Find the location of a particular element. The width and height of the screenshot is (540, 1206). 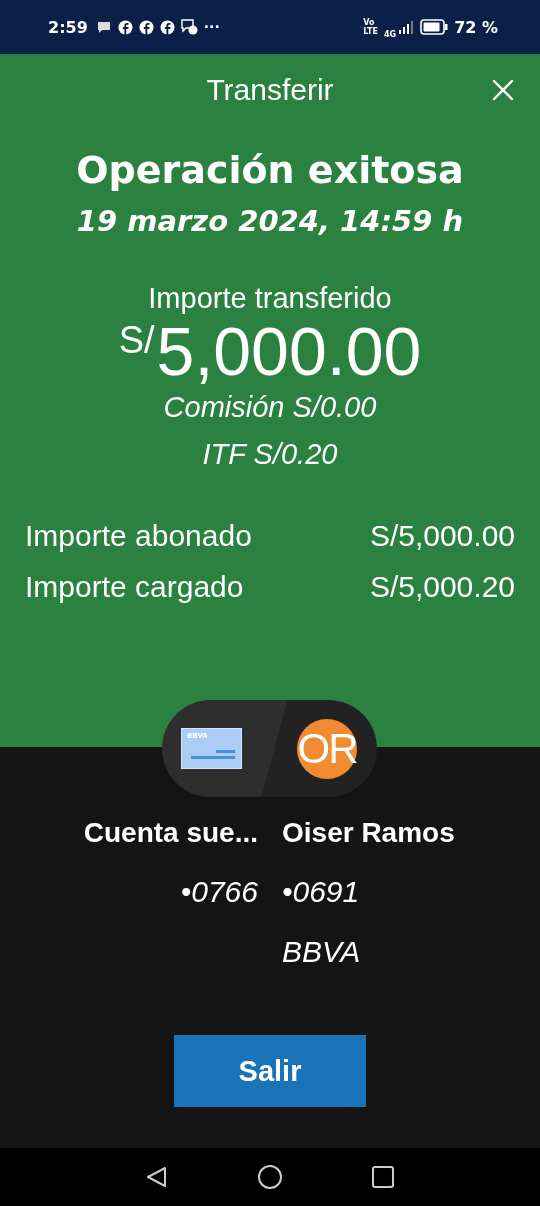

volte-label: Vo is located at coordinates (369, 22).